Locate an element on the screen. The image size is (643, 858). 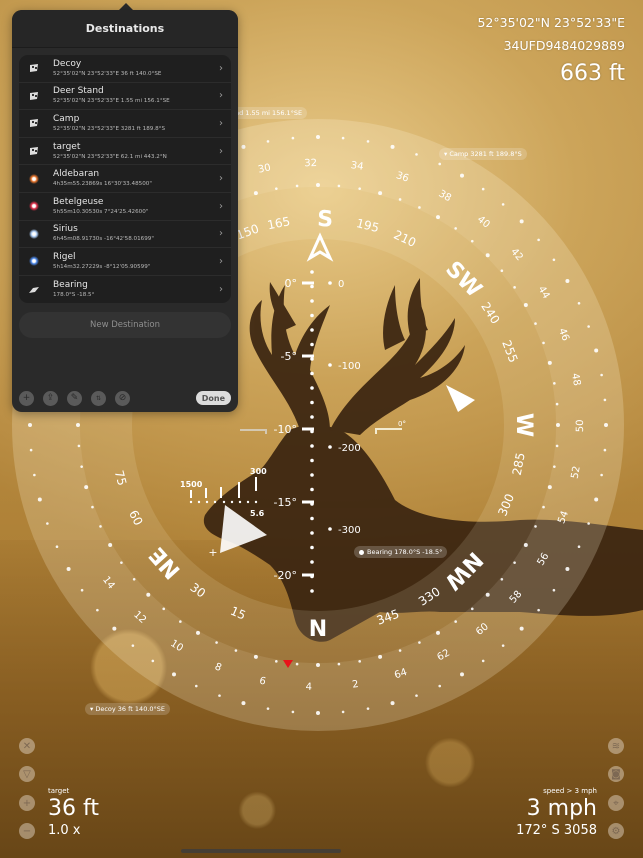
destination-item: Rigel 5h14m32.27229s -8°12'05.90599" › is located at coordinates (125, 262).